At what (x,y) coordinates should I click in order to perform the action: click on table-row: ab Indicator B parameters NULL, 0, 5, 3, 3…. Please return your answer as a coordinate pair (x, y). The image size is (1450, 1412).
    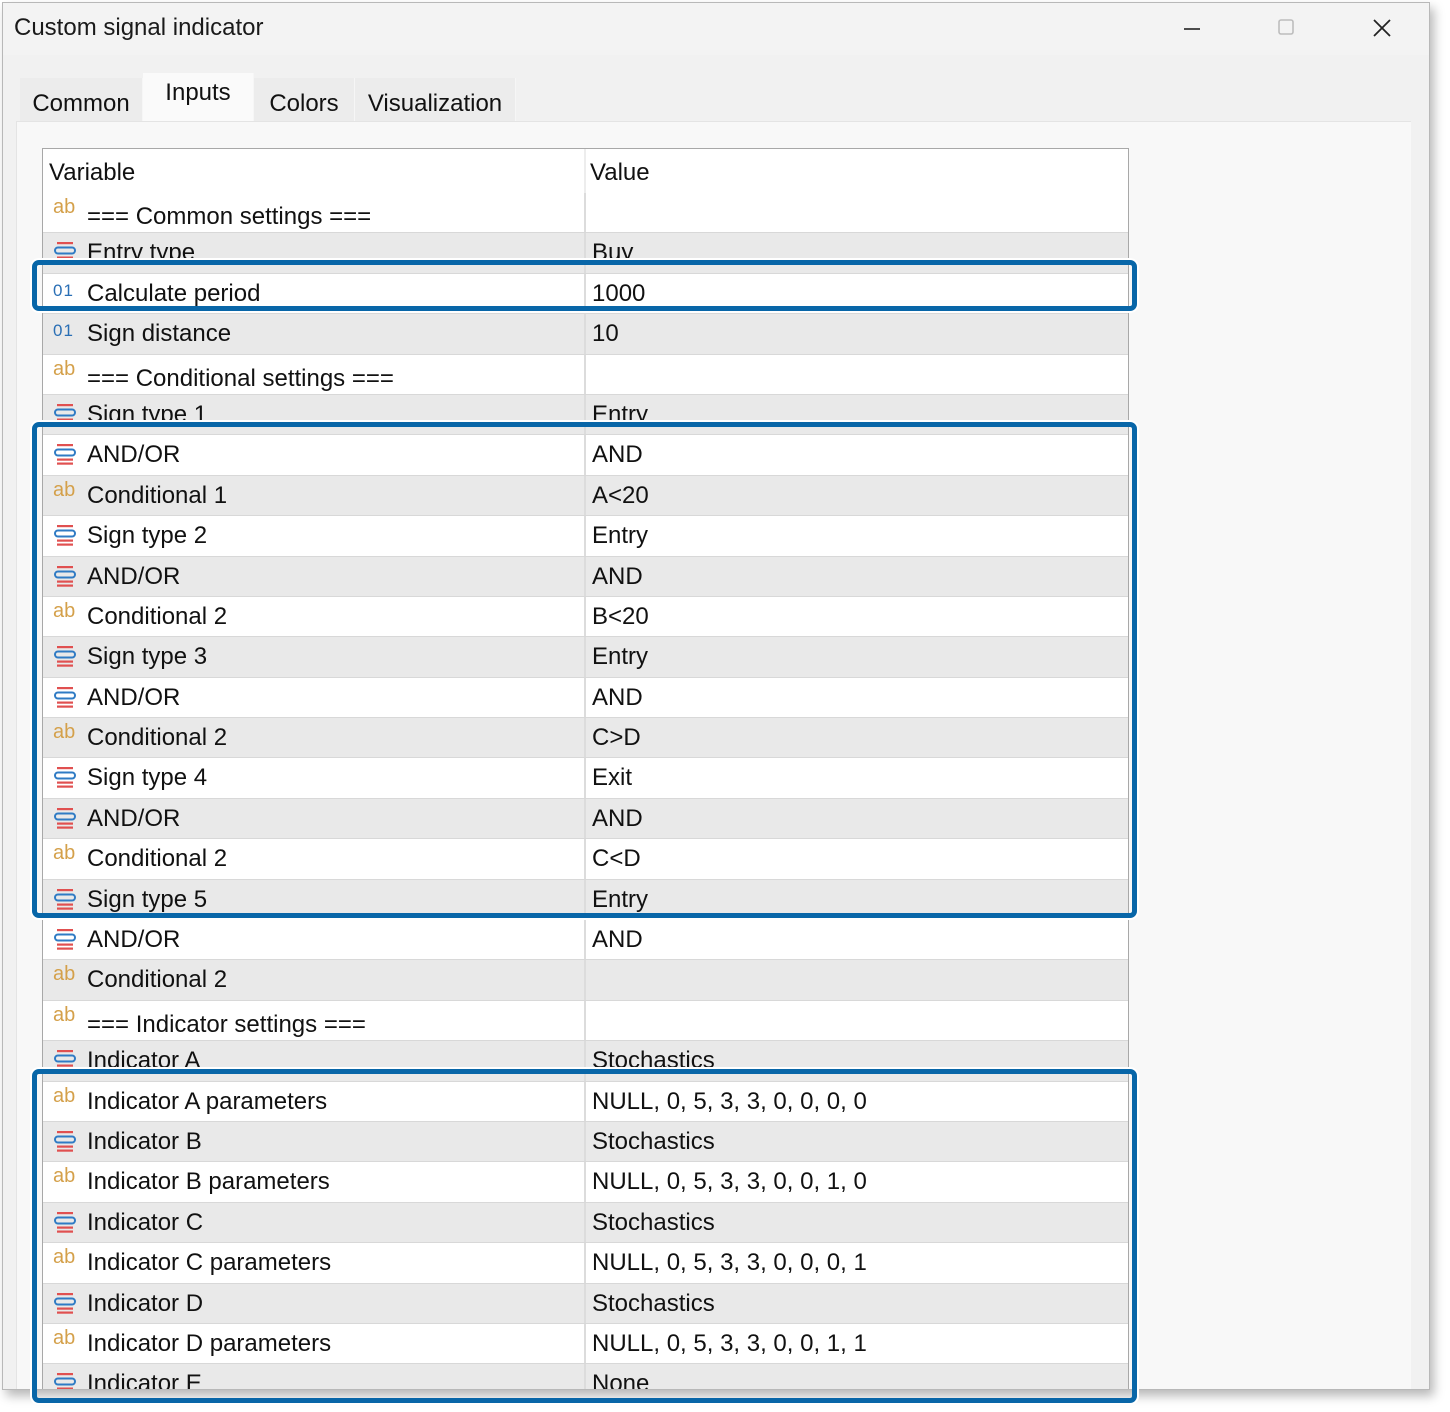
    Looking at the image, I should click on (585, 1182).